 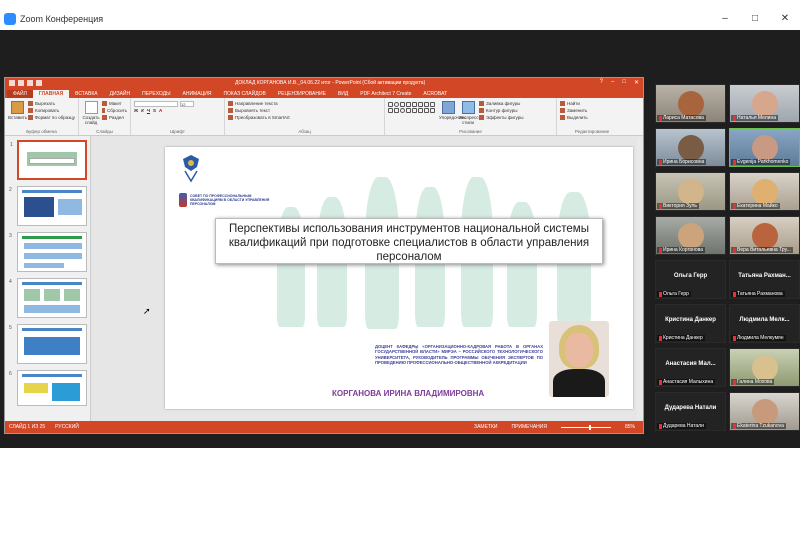 What do you see at coordinates (48, 252) in the screenshot?
I see `slide-thumbnail: 3` at bounding box center [48, 252].